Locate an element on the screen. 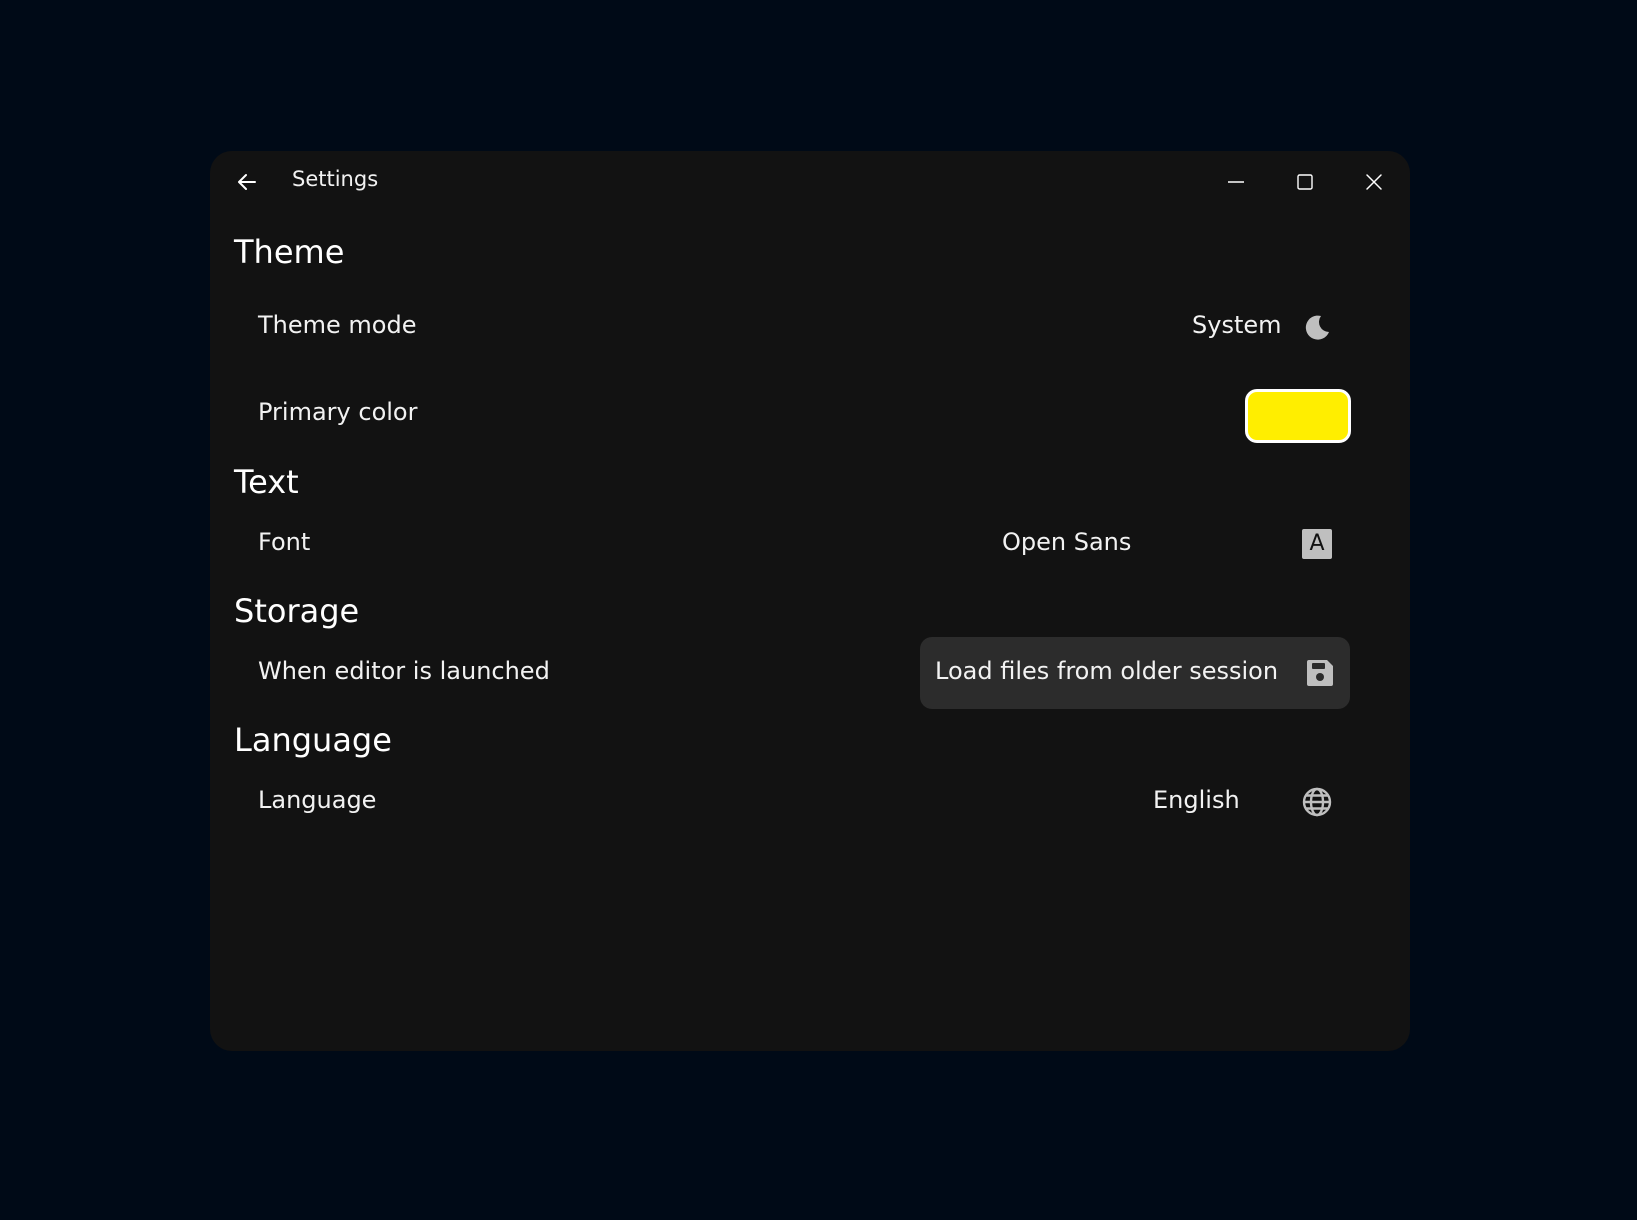 Image resolution: width=1637 pixels, height=1220 pixels. title-bar: Settings is located at coordinates (810, 181).